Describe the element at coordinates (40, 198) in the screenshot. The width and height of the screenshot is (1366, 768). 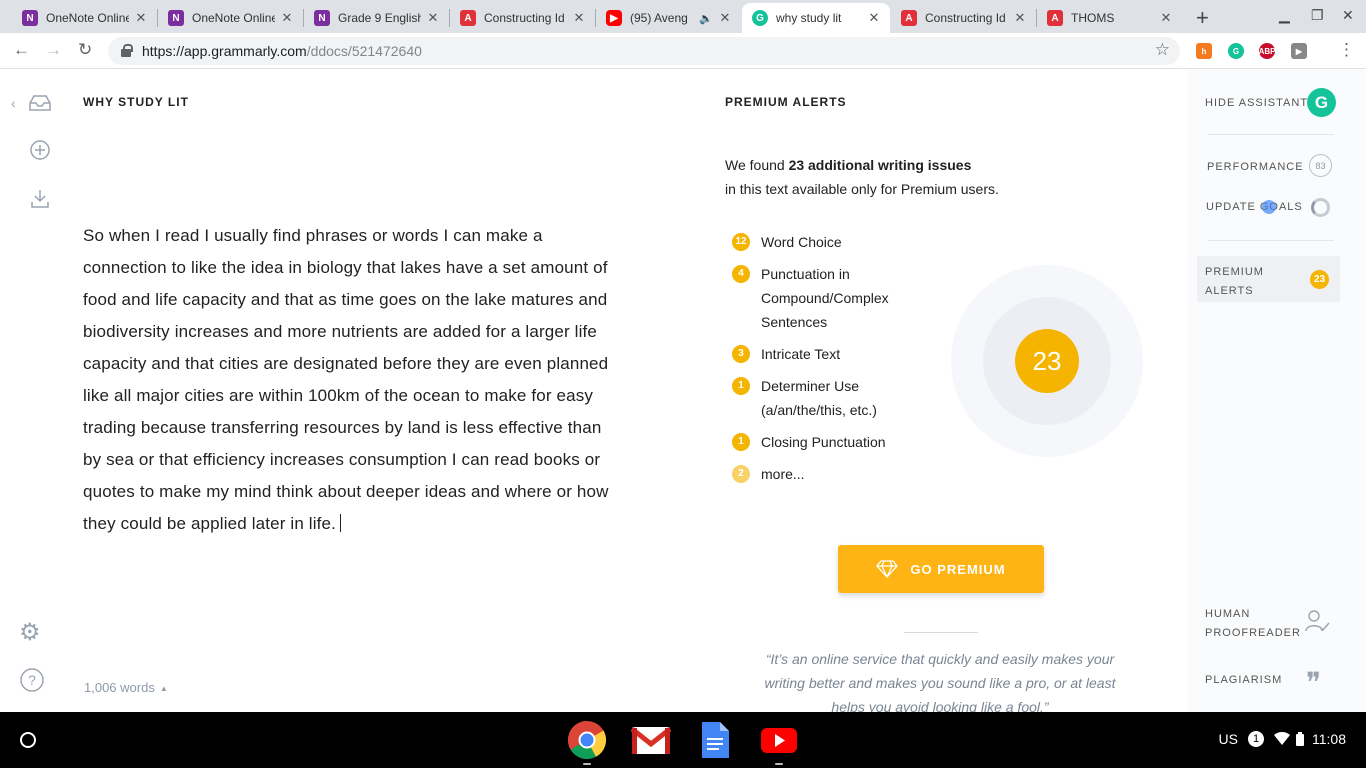
I see `download-icon` at that location.